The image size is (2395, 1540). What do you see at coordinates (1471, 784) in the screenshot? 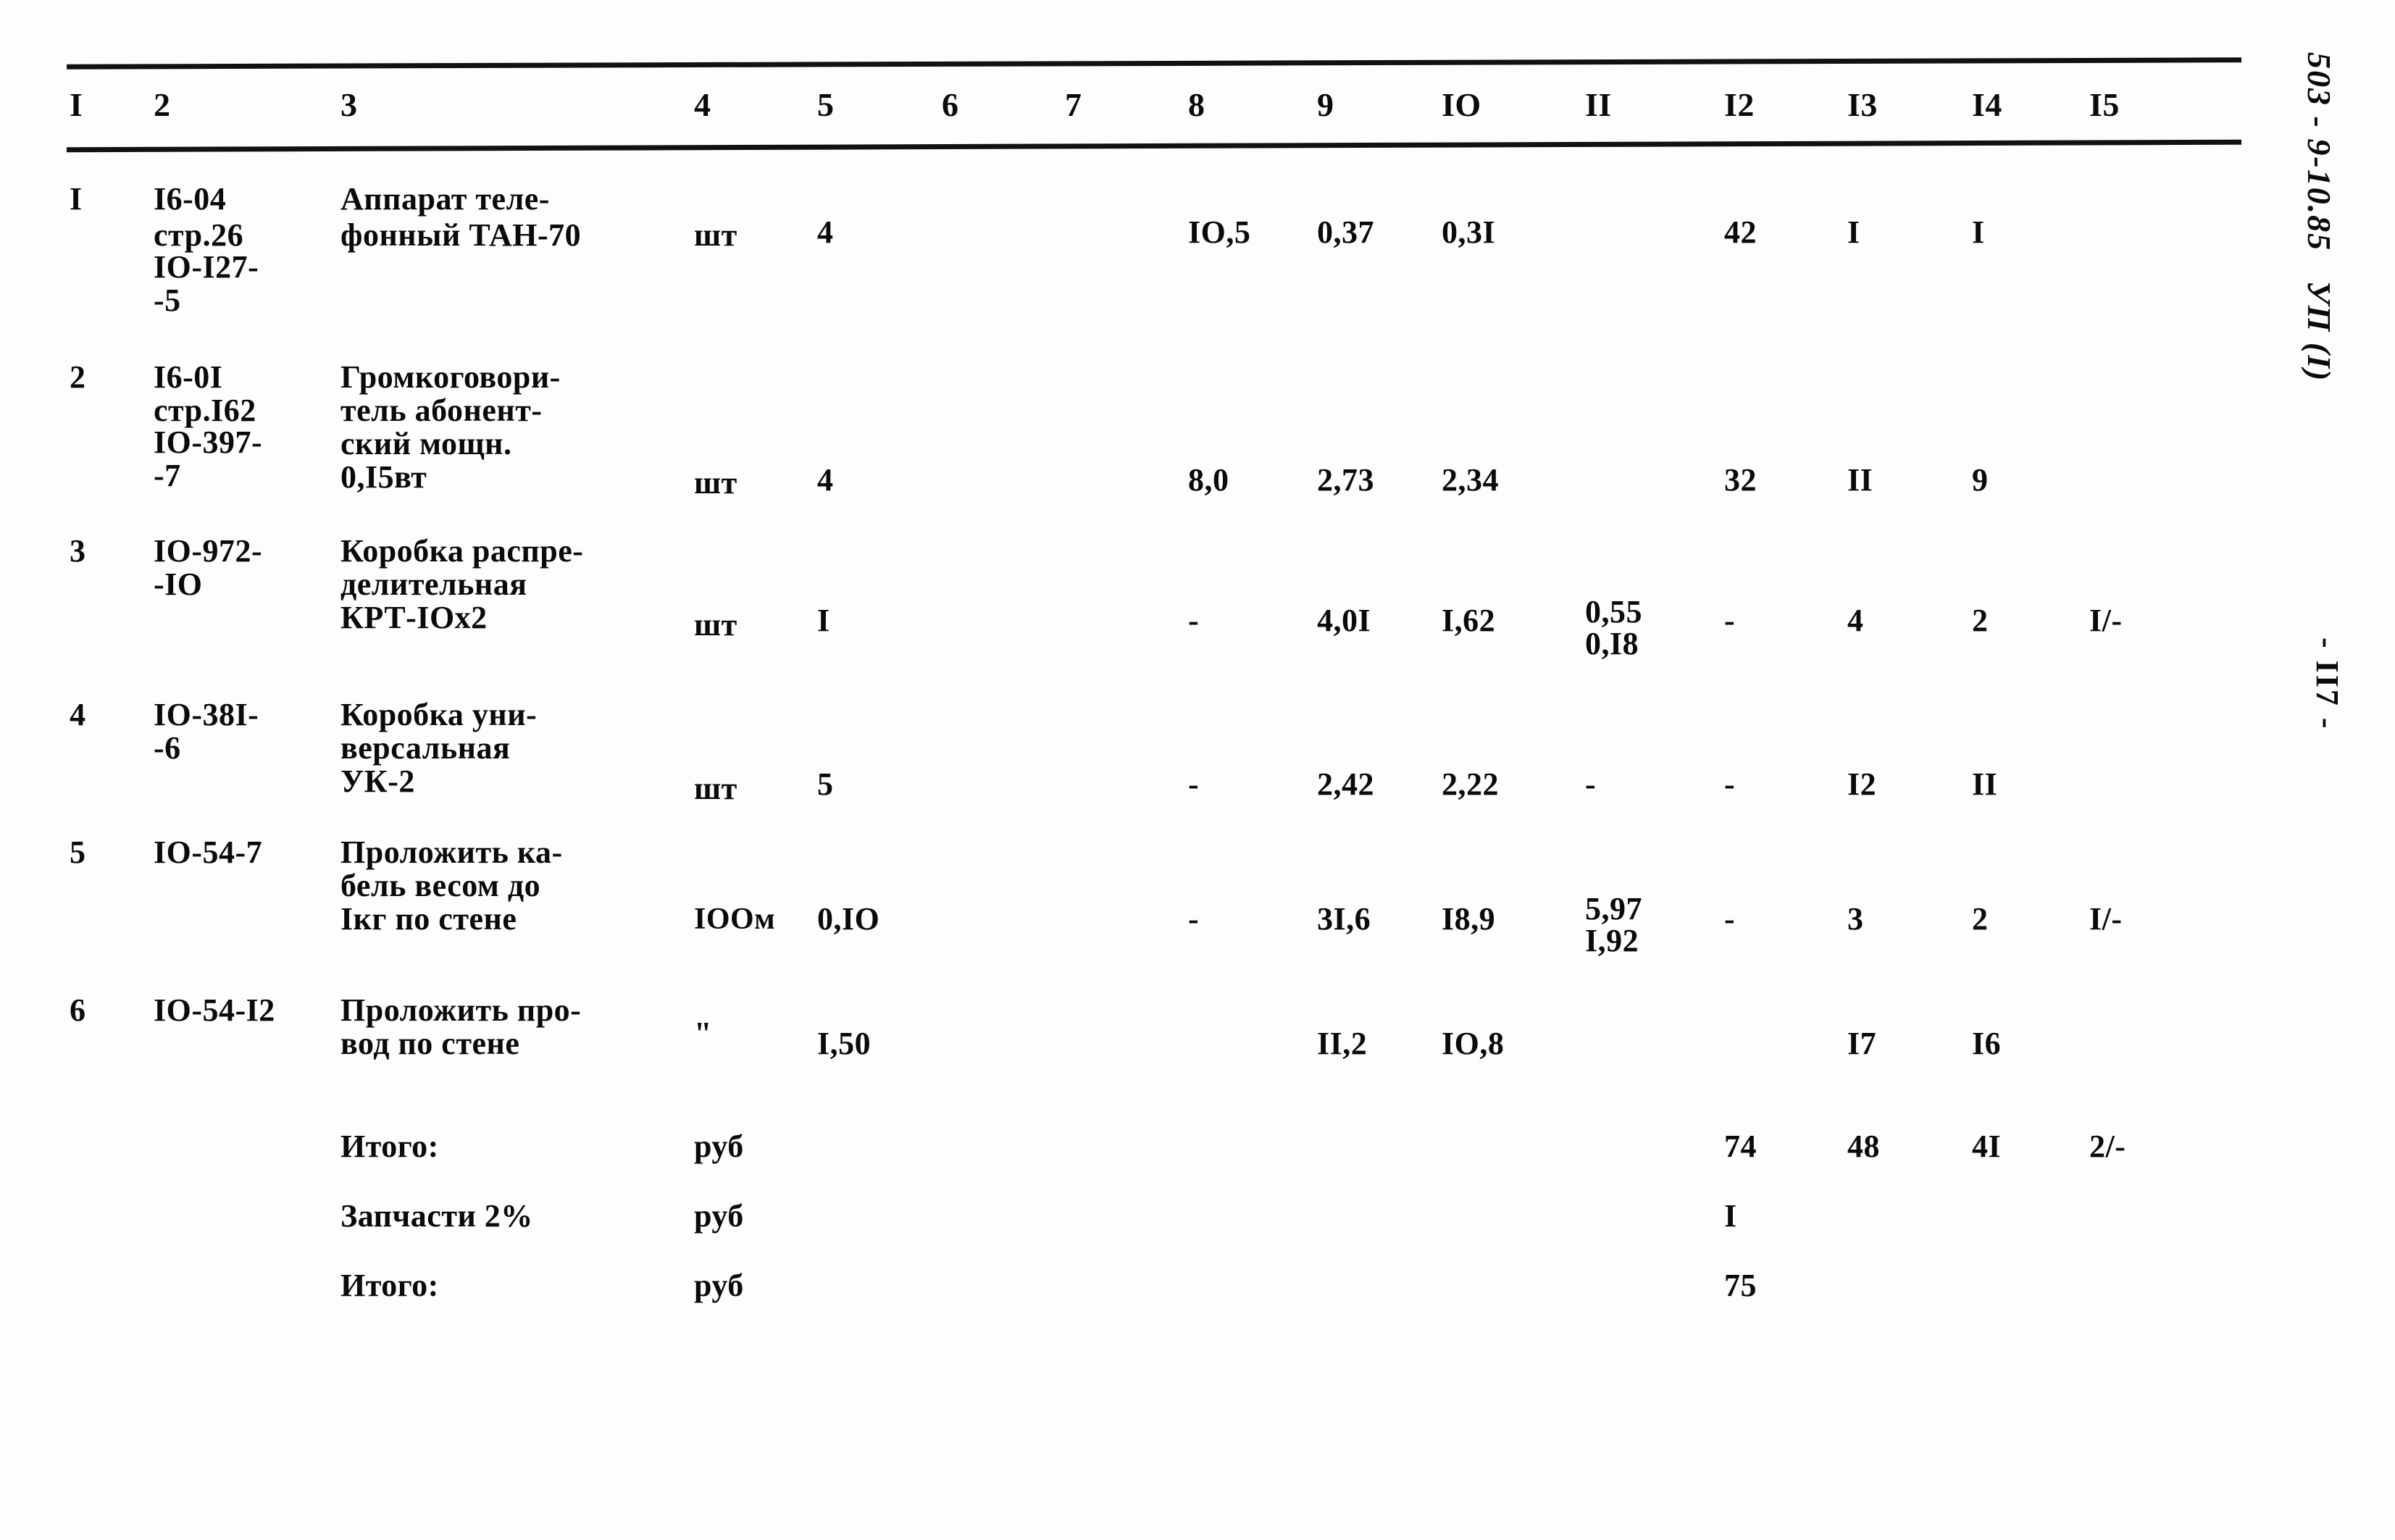
I see `row-4-col-10: 2,22` at bounding box center [1471, 784].